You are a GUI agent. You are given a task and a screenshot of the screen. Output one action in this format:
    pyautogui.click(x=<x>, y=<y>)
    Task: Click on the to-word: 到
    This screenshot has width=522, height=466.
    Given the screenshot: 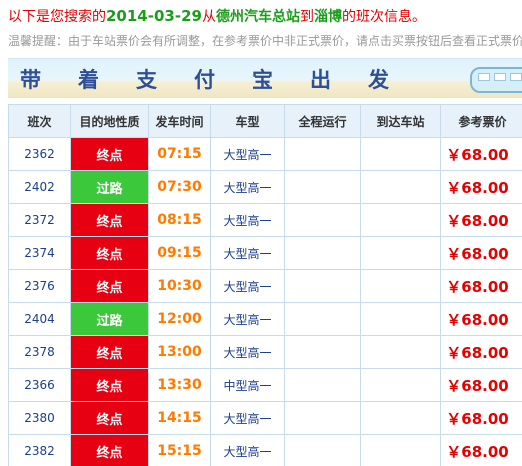 What is the action you would take?
    pyautogui.click(x=306, y=17)
    